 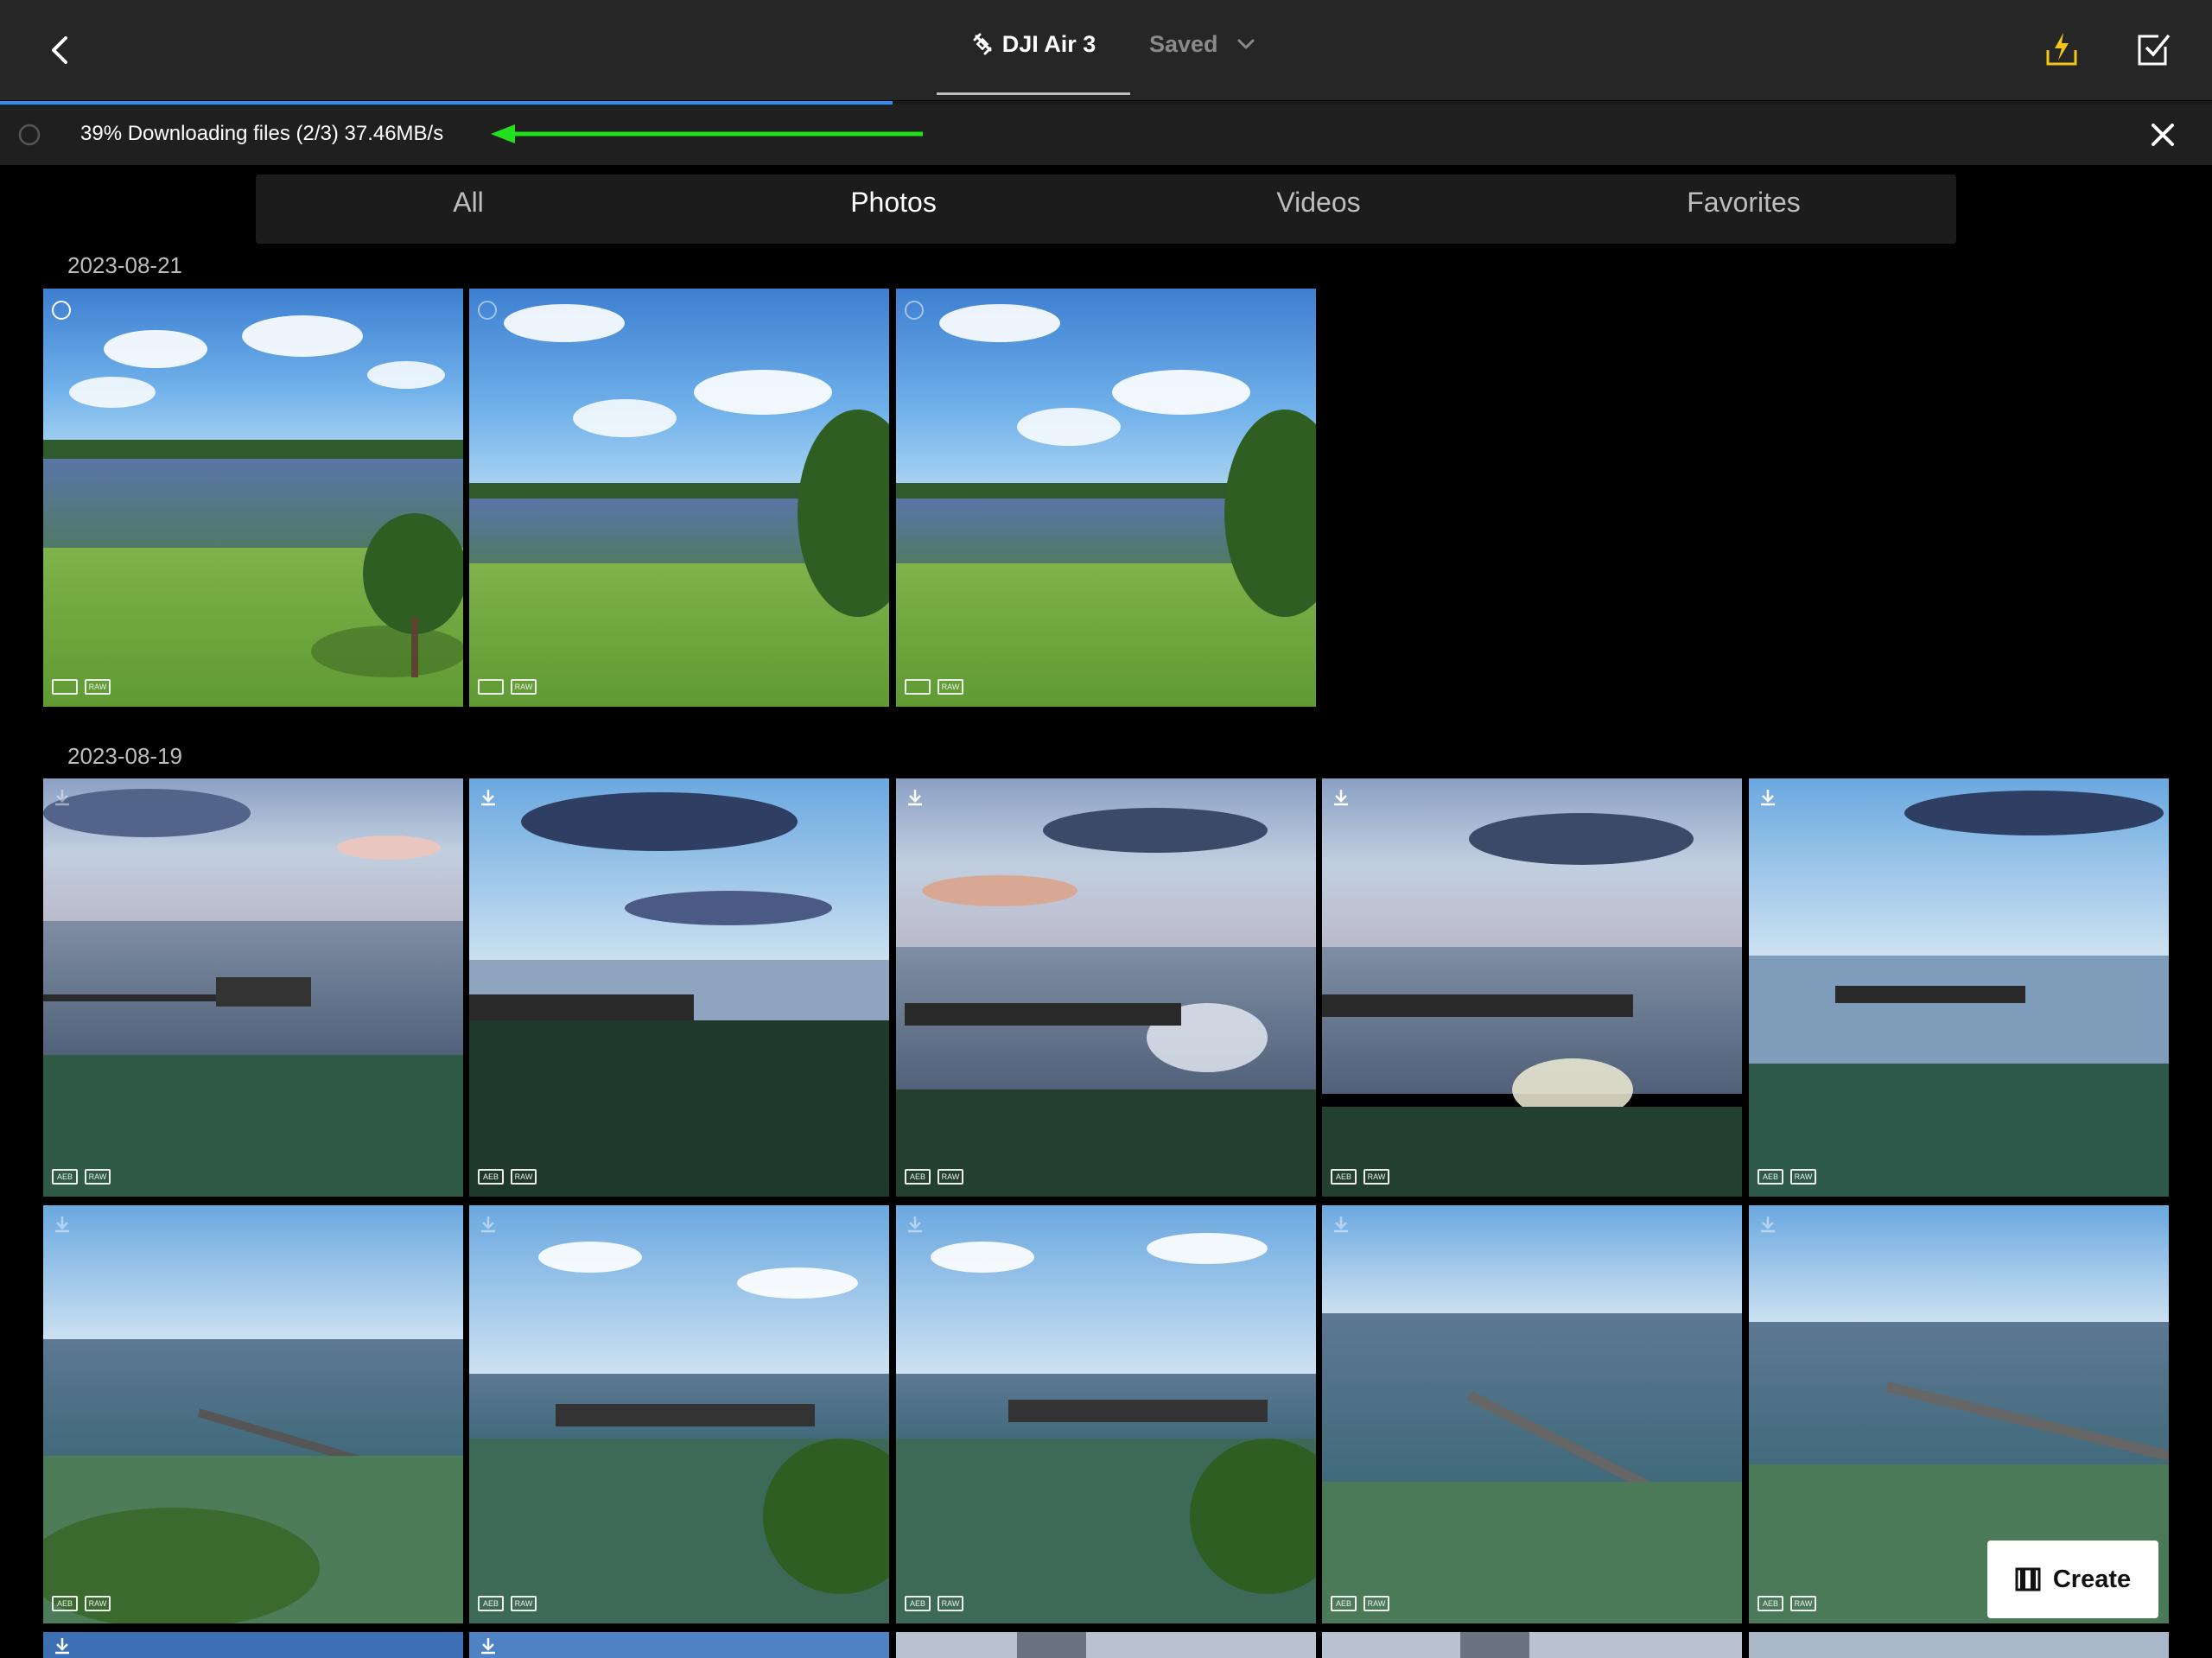 I want to click on tab-videos: Videos, so click(x=1318, y=209).